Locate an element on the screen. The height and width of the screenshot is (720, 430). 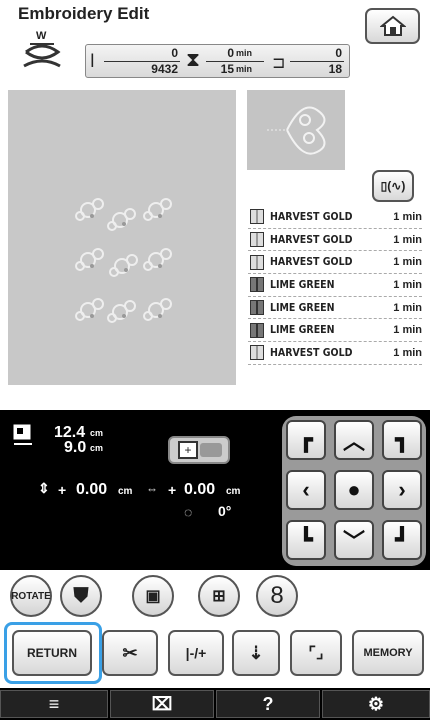
stitch-step-icon: |-/+ is located at coordinates (196, 653).